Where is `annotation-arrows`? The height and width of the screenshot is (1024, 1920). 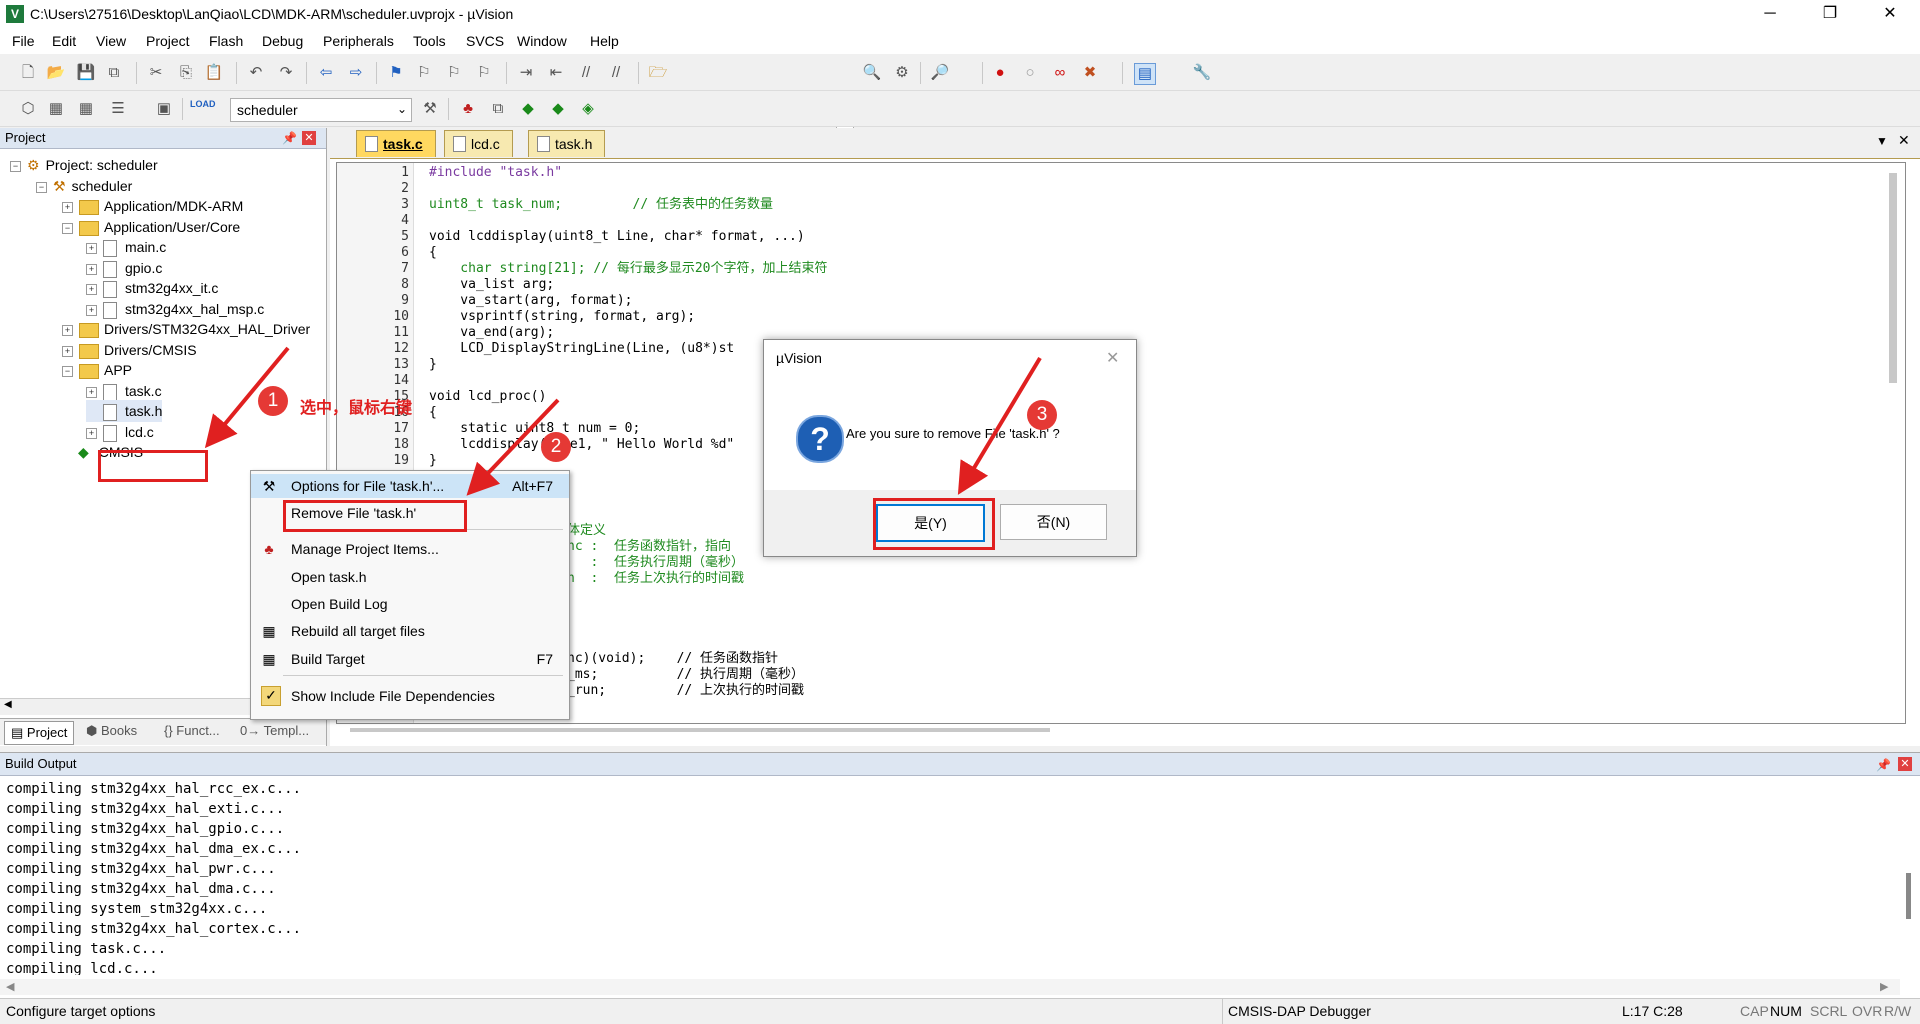 annotation-arrows is located at coordinates (623, 421).